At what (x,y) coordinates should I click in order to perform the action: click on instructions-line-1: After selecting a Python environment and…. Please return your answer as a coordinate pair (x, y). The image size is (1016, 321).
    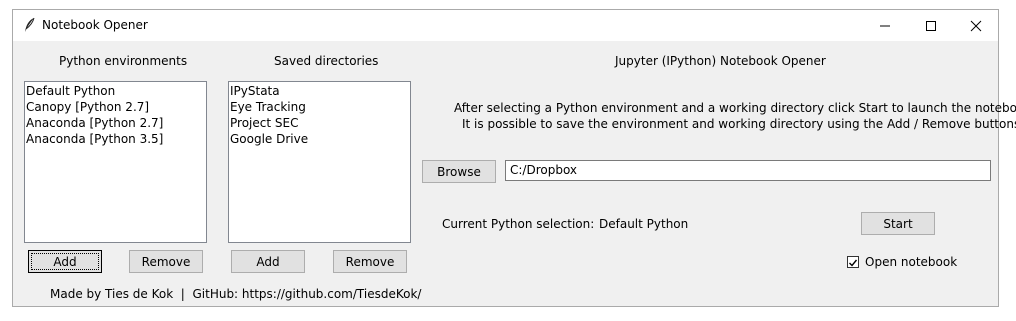
    Looking at the image, I should click on (735, 108).